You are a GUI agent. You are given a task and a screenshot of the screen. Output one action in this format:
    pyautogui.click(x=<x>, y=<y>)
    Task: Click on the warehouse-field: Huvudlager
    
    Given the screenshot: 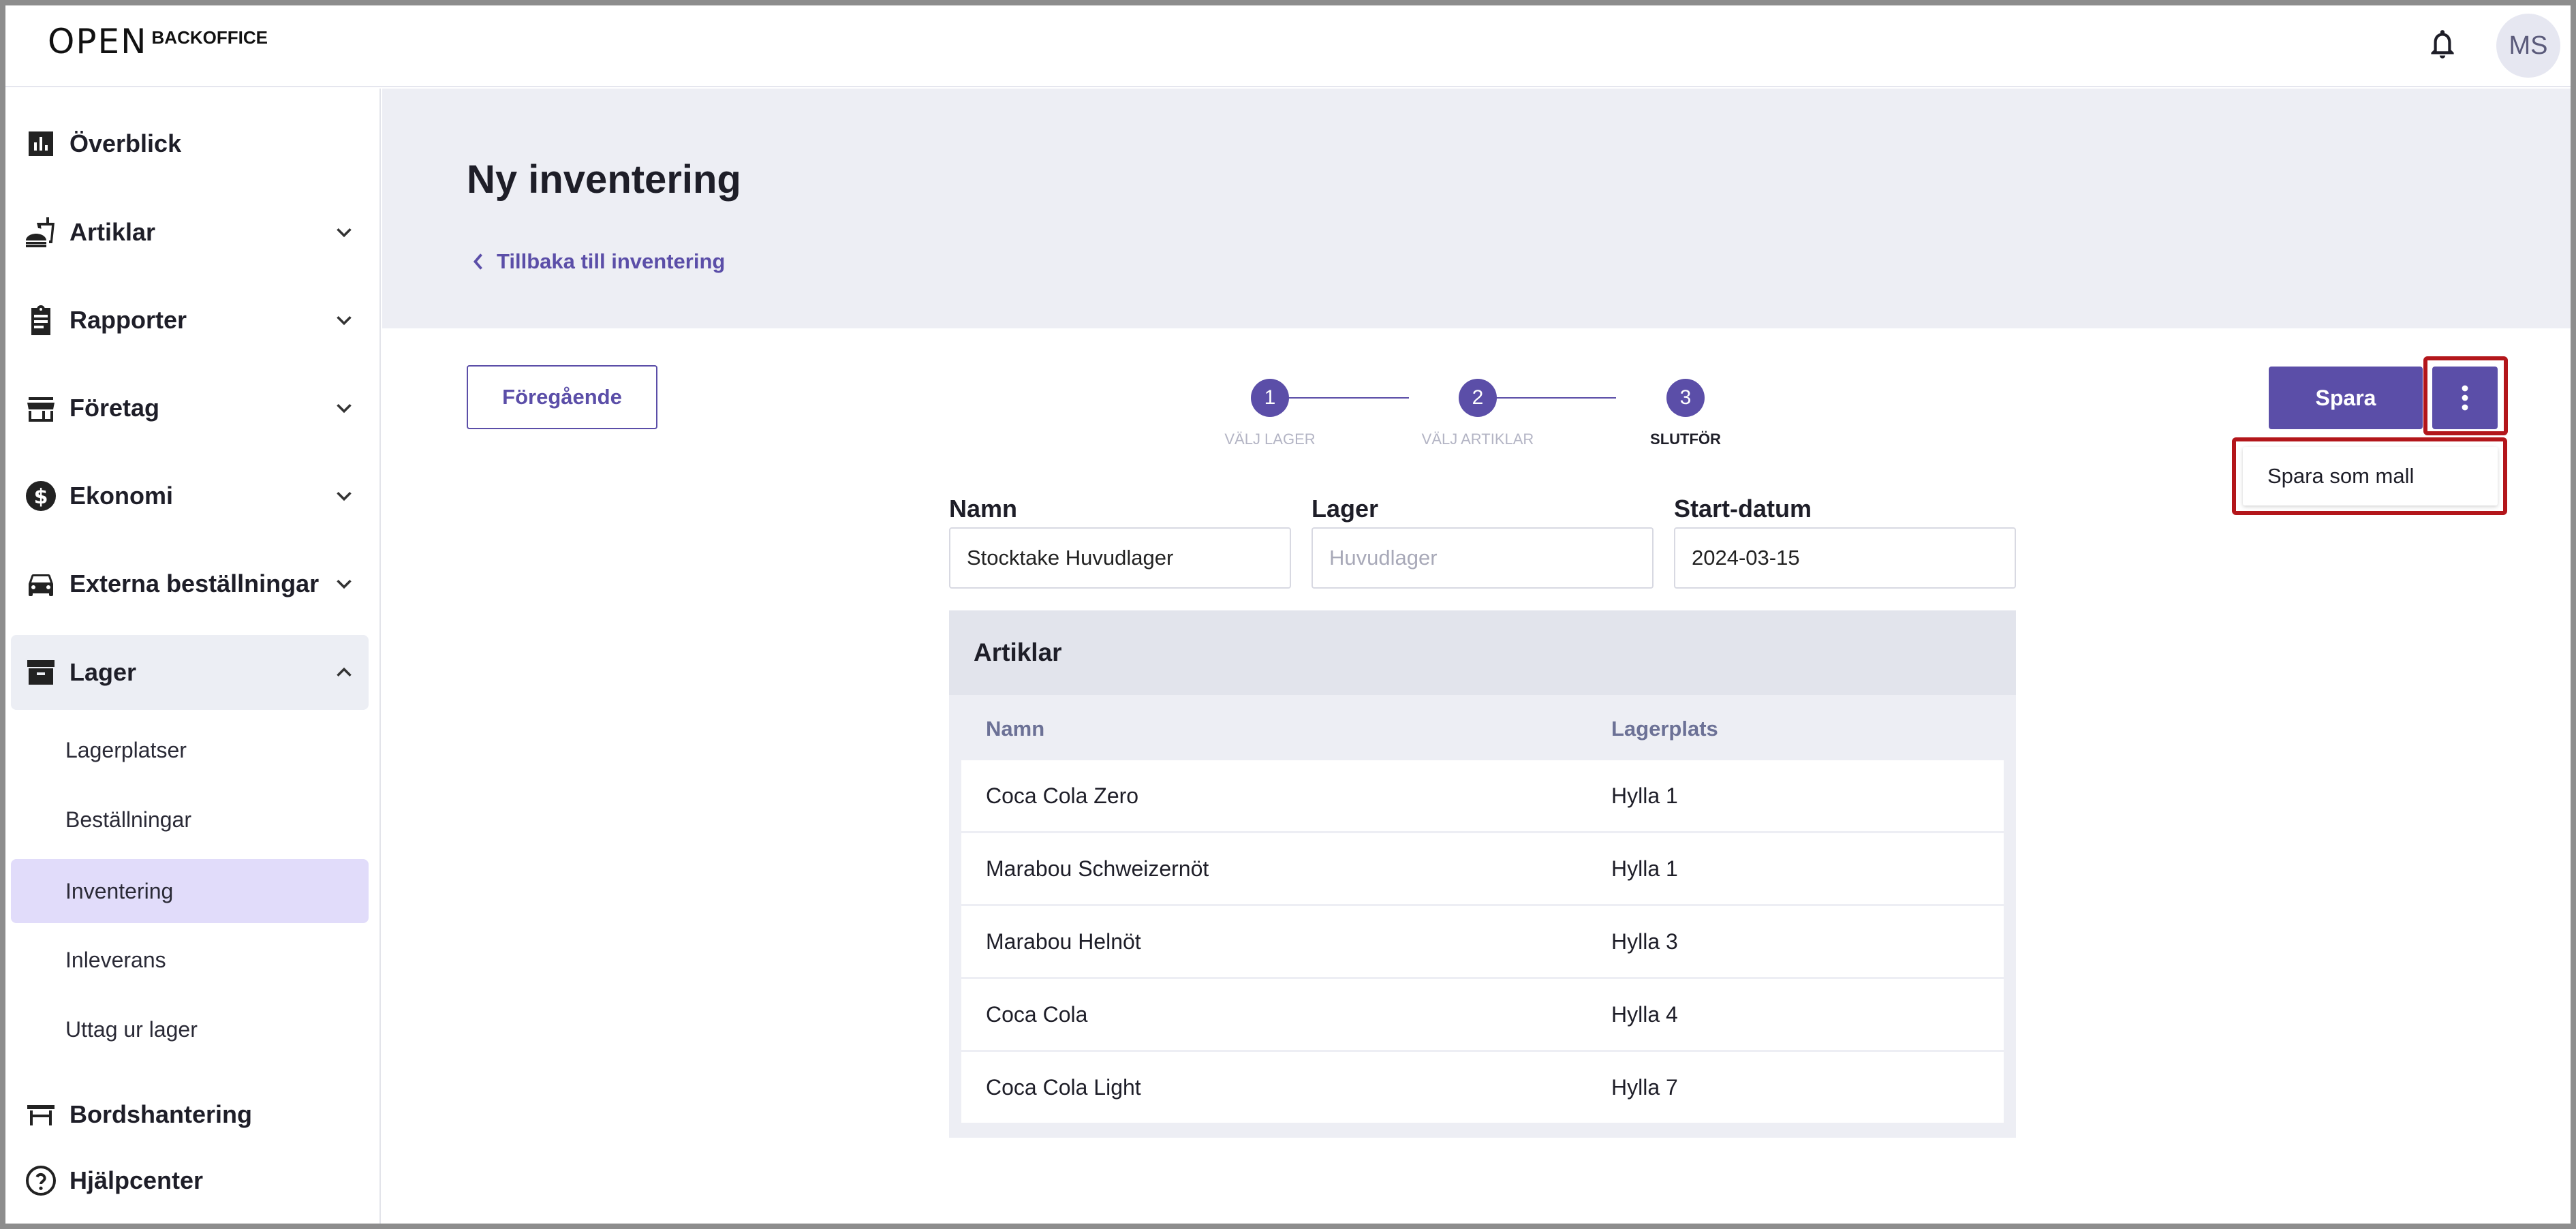 What is the action you would take?
    pyautogui.click(x=1483, y=558)
    